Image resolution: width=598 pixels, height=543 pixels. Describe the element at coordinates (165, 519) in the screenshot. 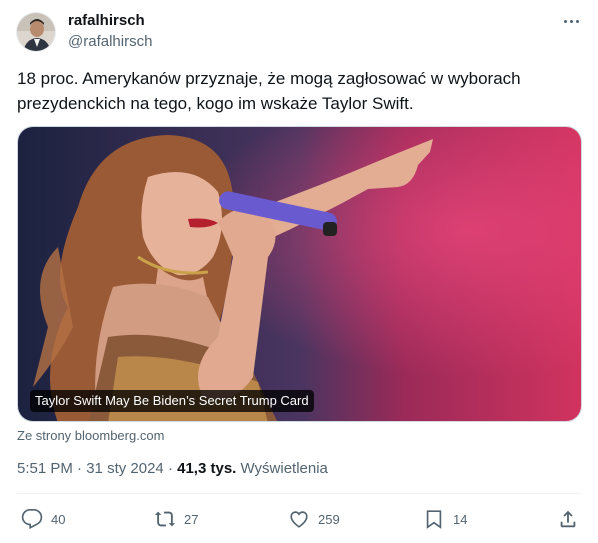

I see `retweet-icon` at that location.